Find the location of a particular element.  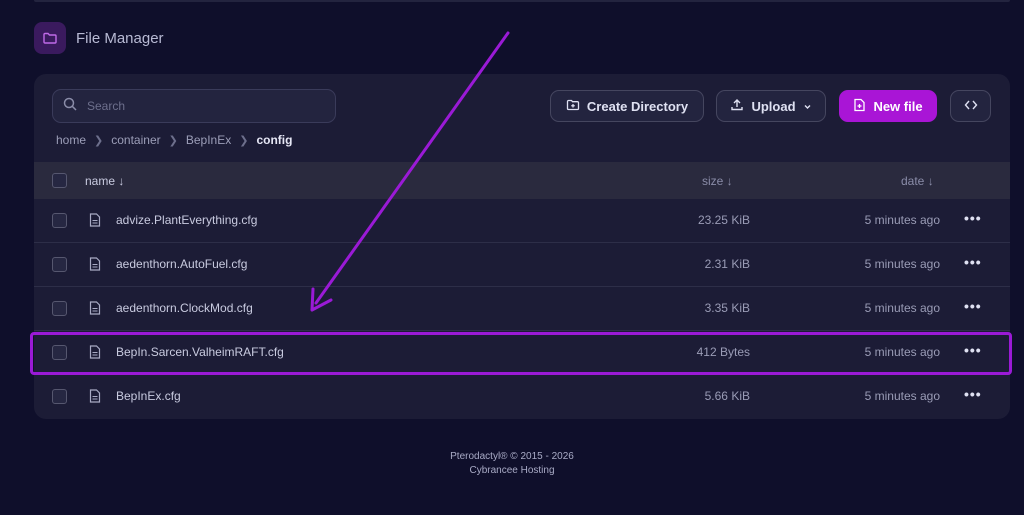

new-file-button: New file is located at coordinates (888, 106).